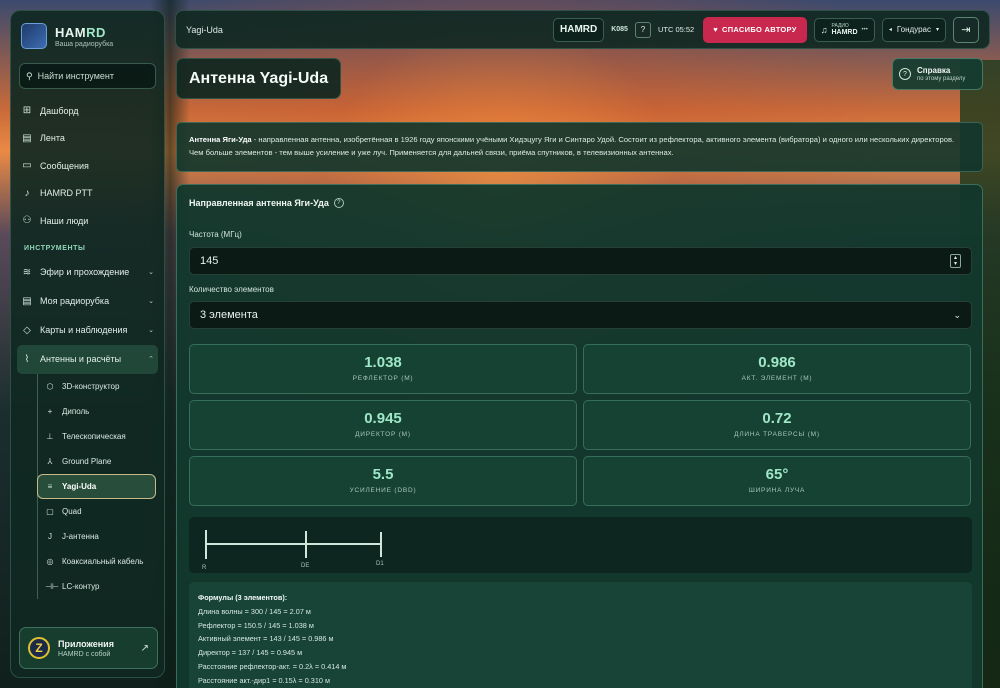 Image resolution: width=1000 pixels, height=688 pixels. What do you see at coordinates (383, 378) in the screenshot?
I see `result-key: РЕФЛЕКТОР (М)` at bounding box center [383, 378].